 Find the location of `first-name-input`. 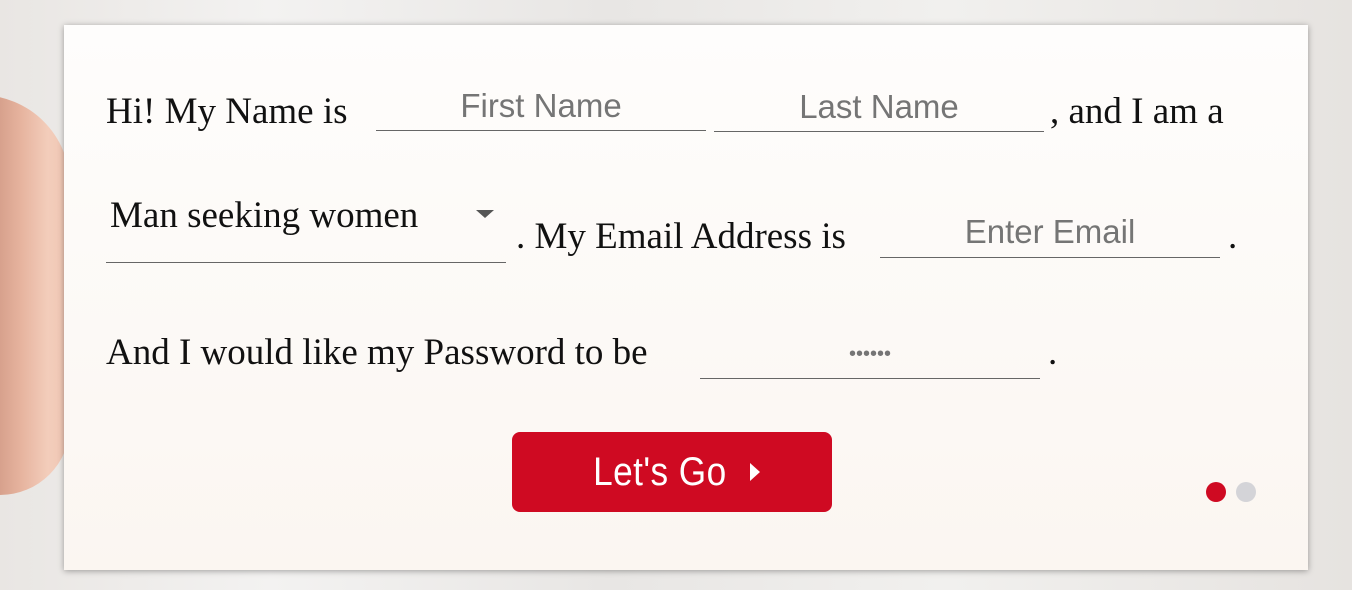

first-name-input is located at coordinates (541, 106).